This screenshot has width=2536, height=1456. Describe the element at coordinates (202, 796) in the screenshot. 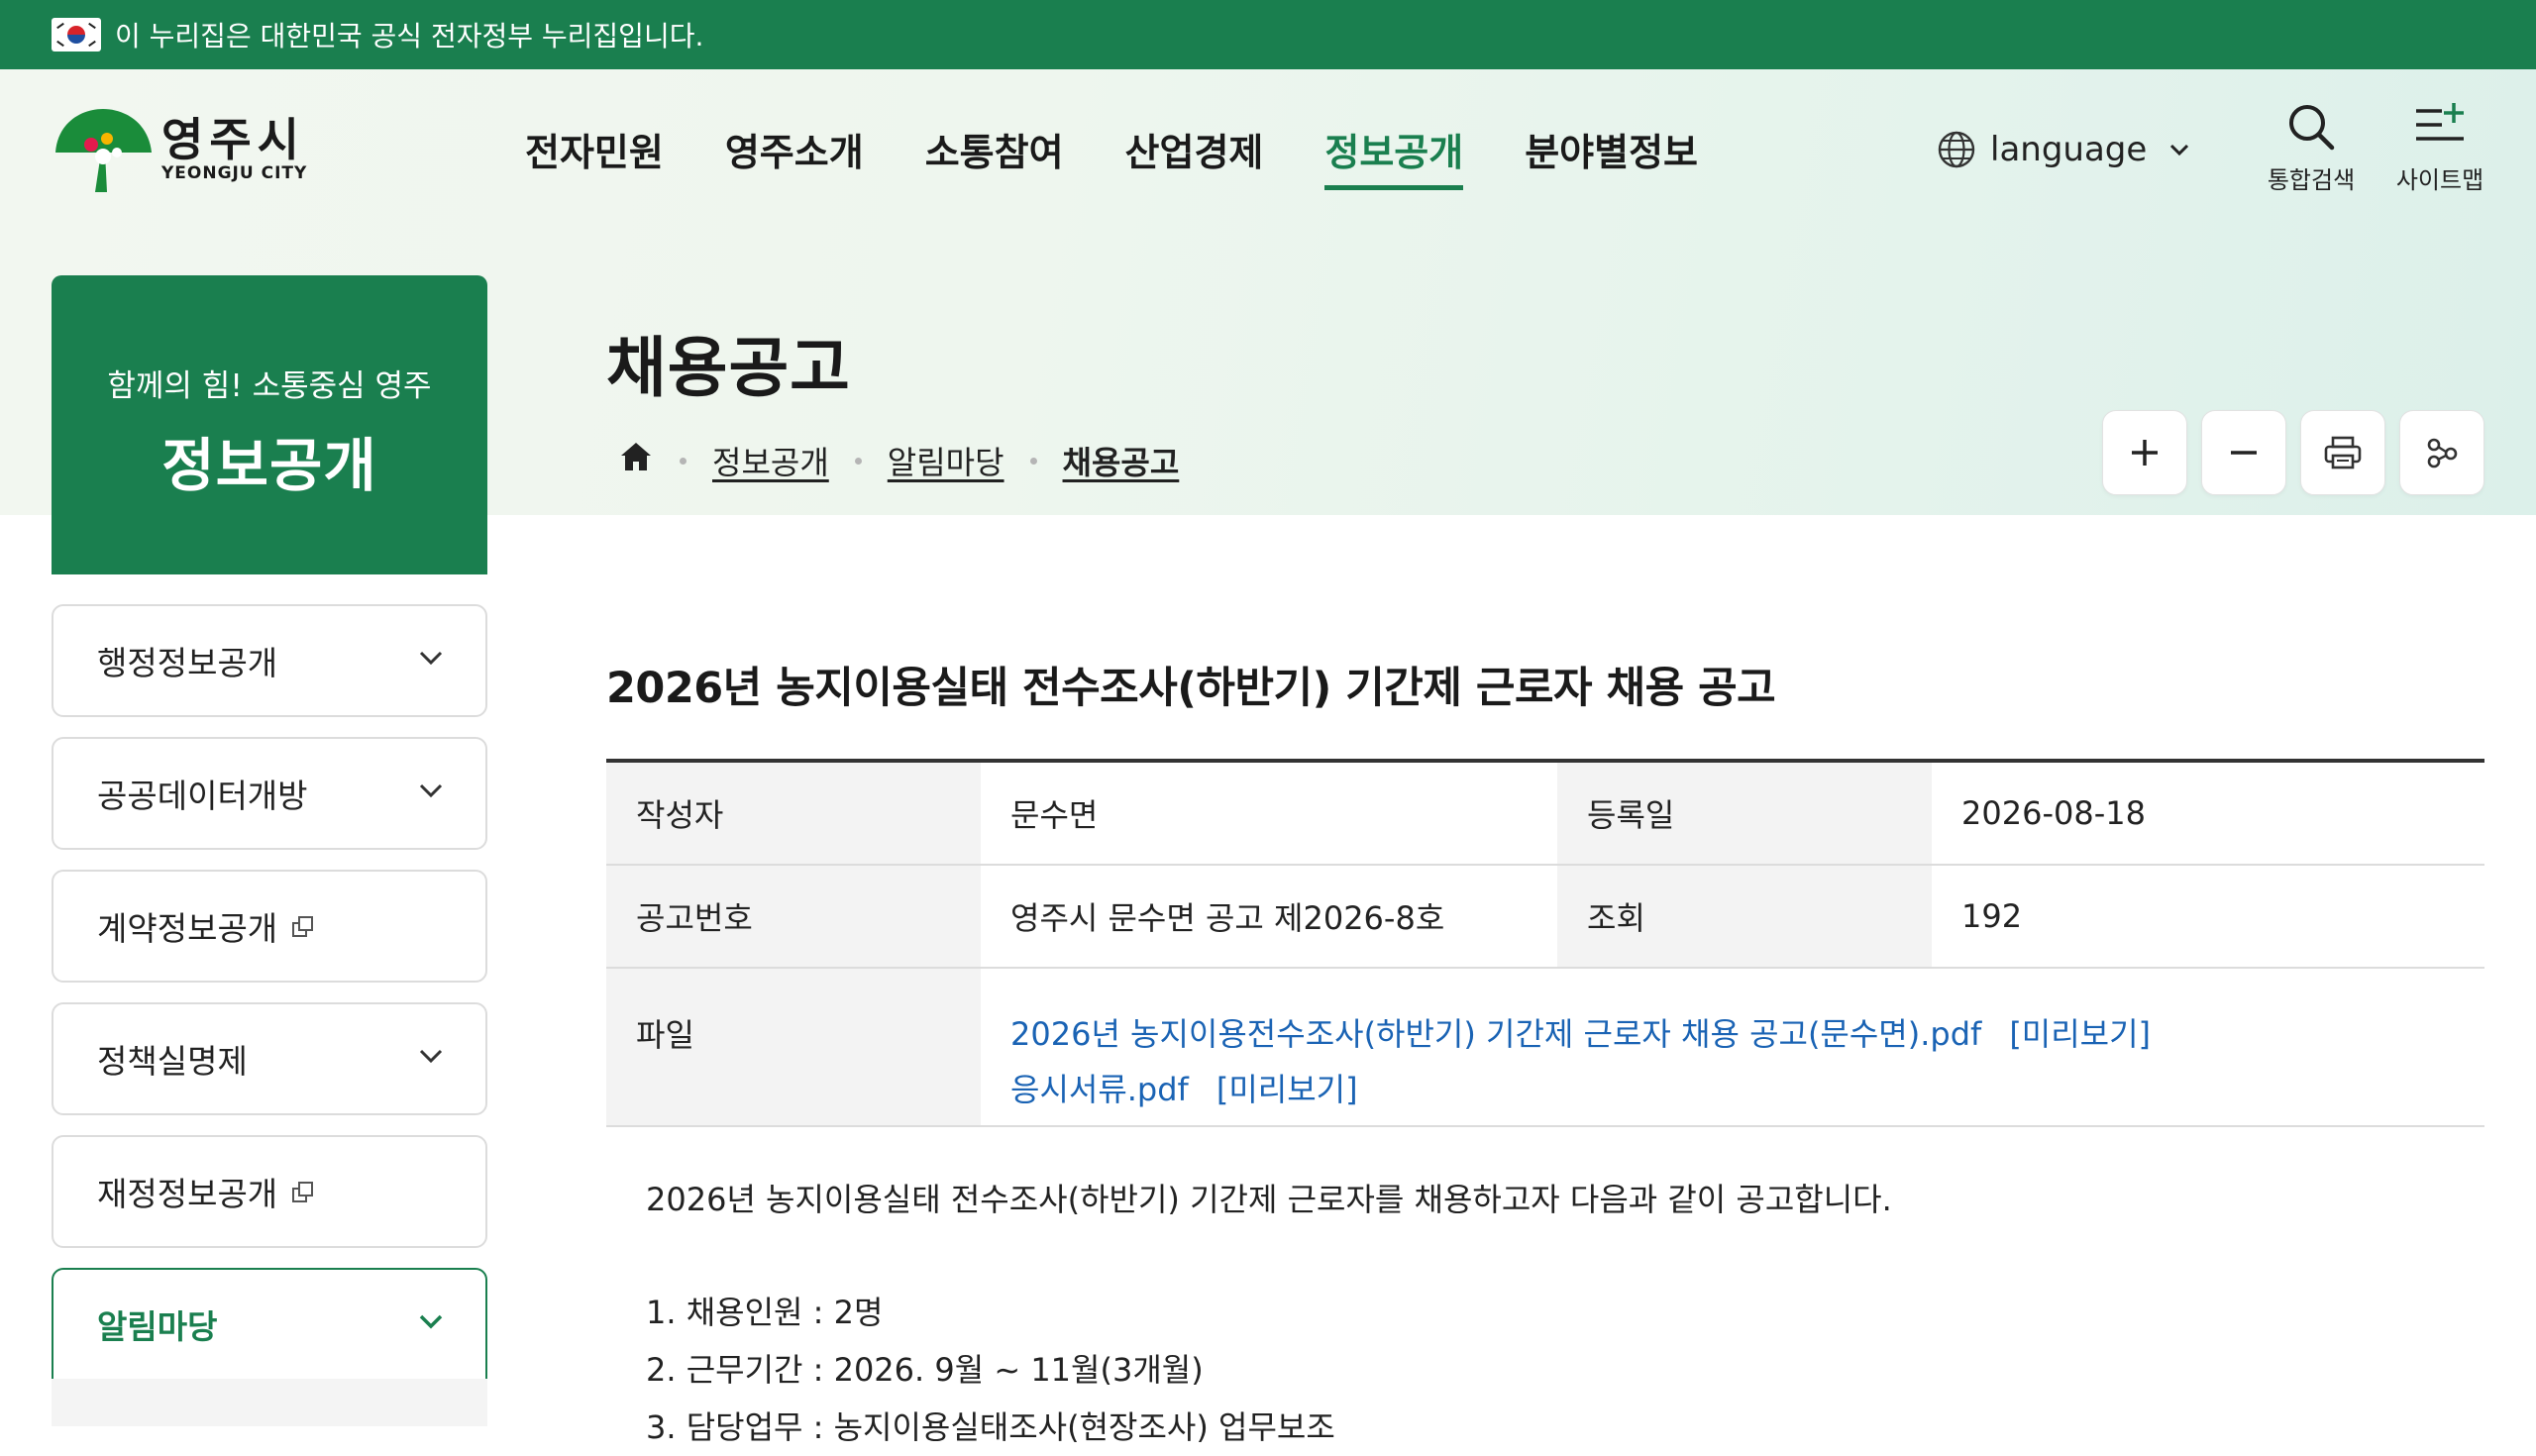

I see `side-nav-label: 공공데이터개방` at that location.